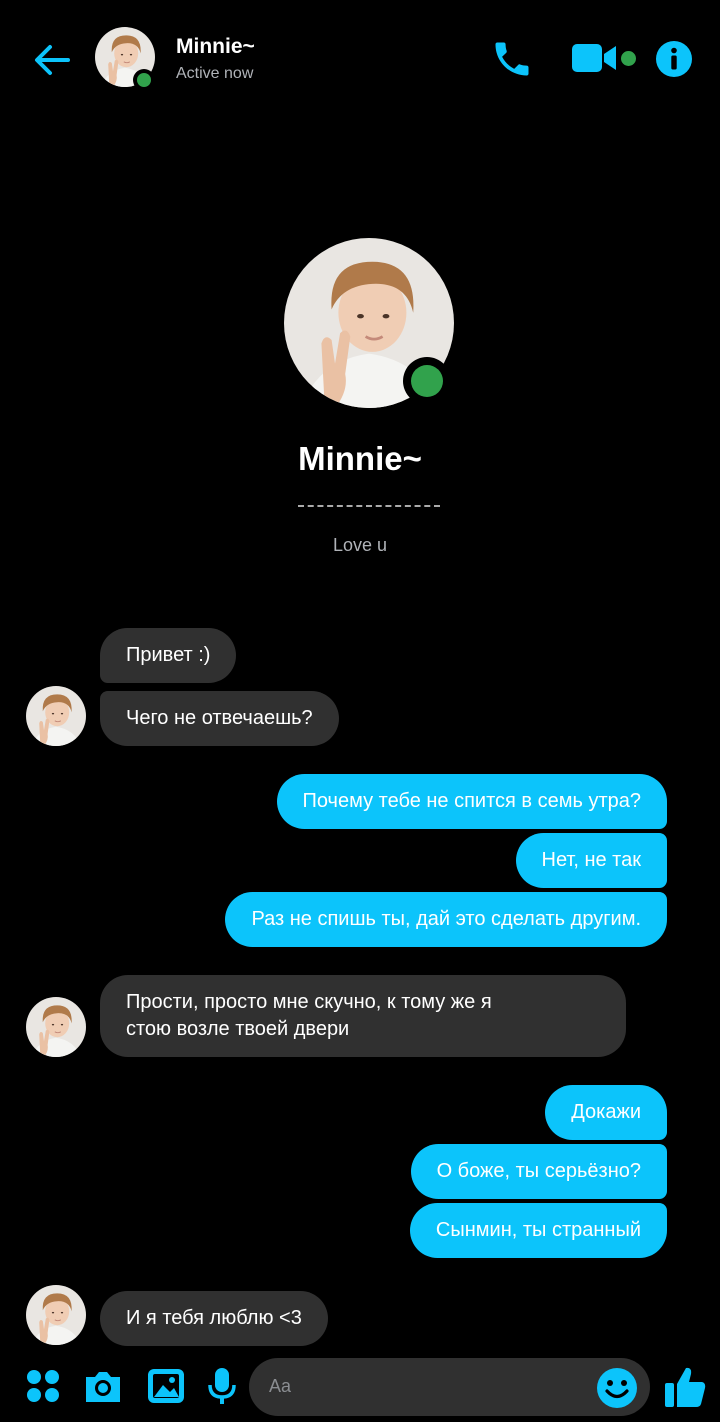 Image resolution: width=720 pixels, height=1422 pixels. What do you see at coordinates (219, 718) in the screenshot?
I see `message-bubble-incoming: Чего не отвечаешь?` at bounding box center [219, 718].